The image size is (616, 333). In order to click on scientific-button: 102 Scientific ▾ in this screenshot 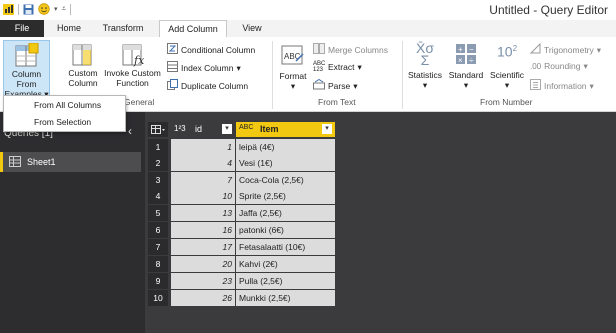, I will do `click(507, 68)`.